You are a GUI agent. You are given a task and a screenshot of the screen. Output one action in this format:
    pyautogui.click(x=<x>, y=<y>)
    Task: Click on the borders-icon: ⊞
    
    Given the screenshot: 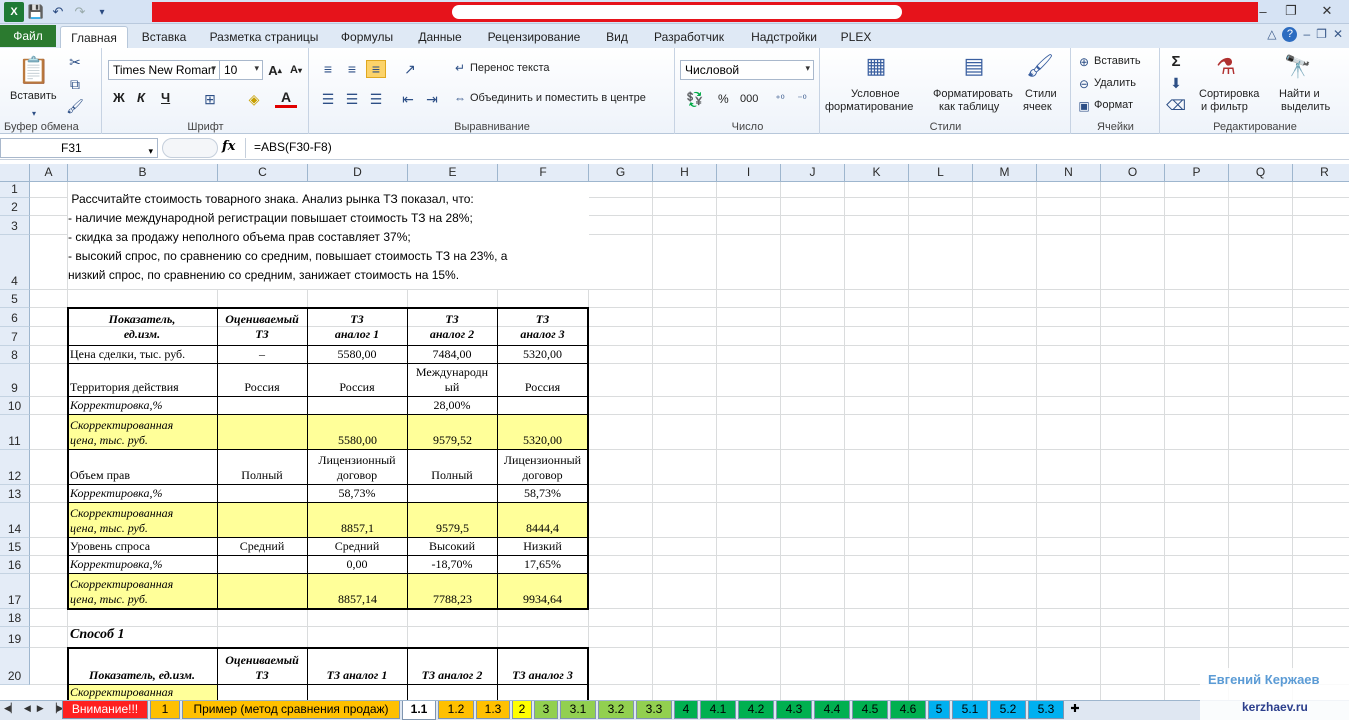 What is the action you would take?
    pyautogui.click(x=210, y=99)
    